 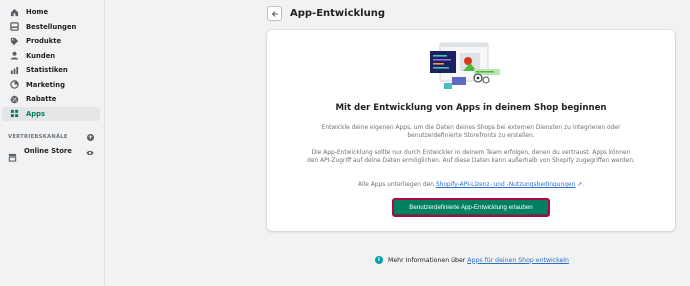 I want to click on sidebar-item-label: Statistiken, so click(x=47, y=70).